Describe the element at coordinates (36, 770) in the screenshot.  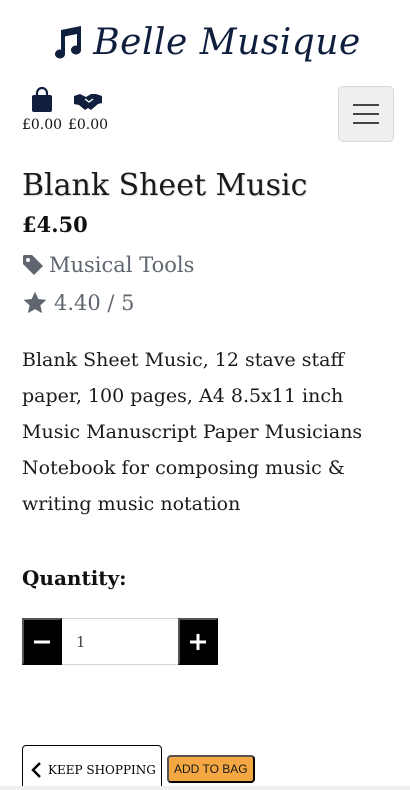
I see `chevron-left-icon` at that location.